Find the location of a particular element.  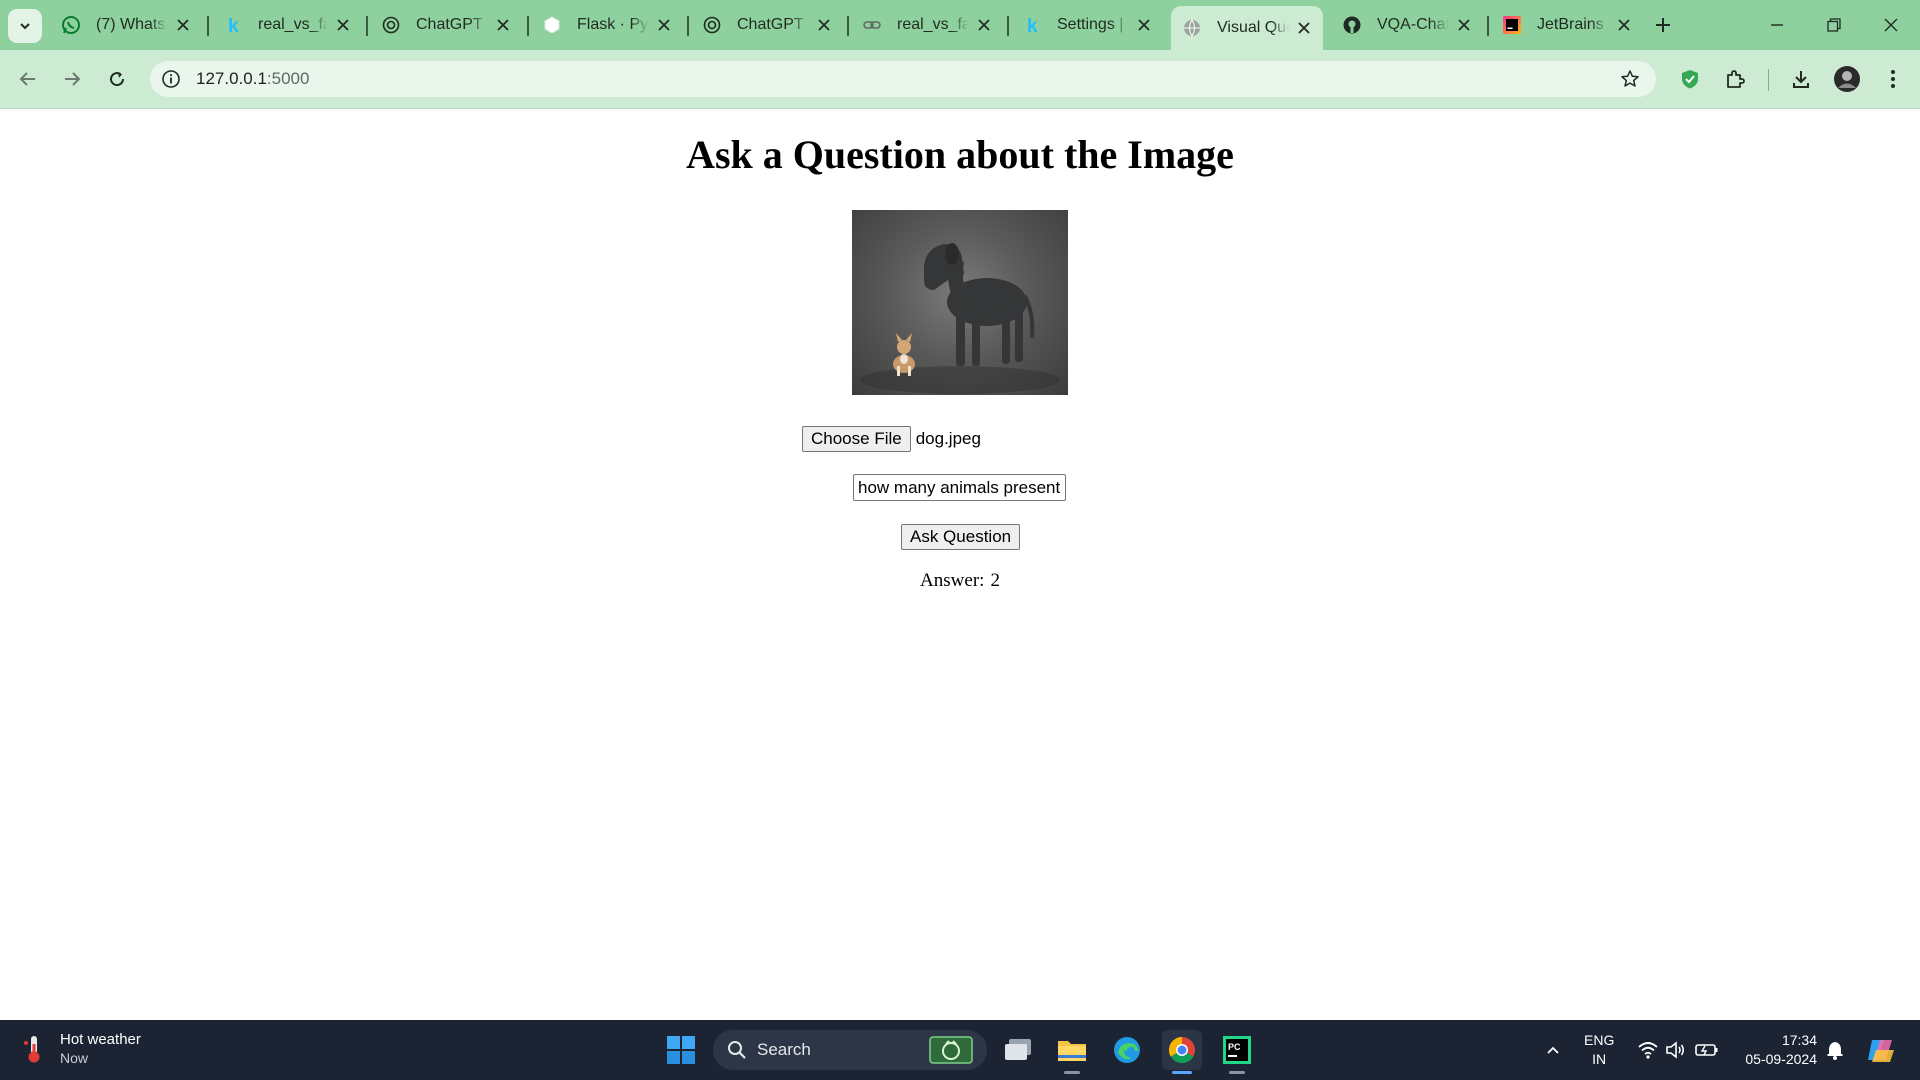

tab-chatgpt-2: ChatGPT is located at coordinates (767, 25).